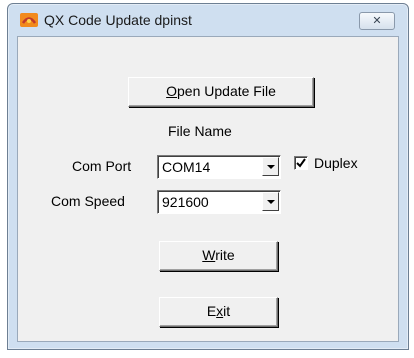 The image size is (414, 358). I want to click on button-mnemonic: O, so click(172, 91).